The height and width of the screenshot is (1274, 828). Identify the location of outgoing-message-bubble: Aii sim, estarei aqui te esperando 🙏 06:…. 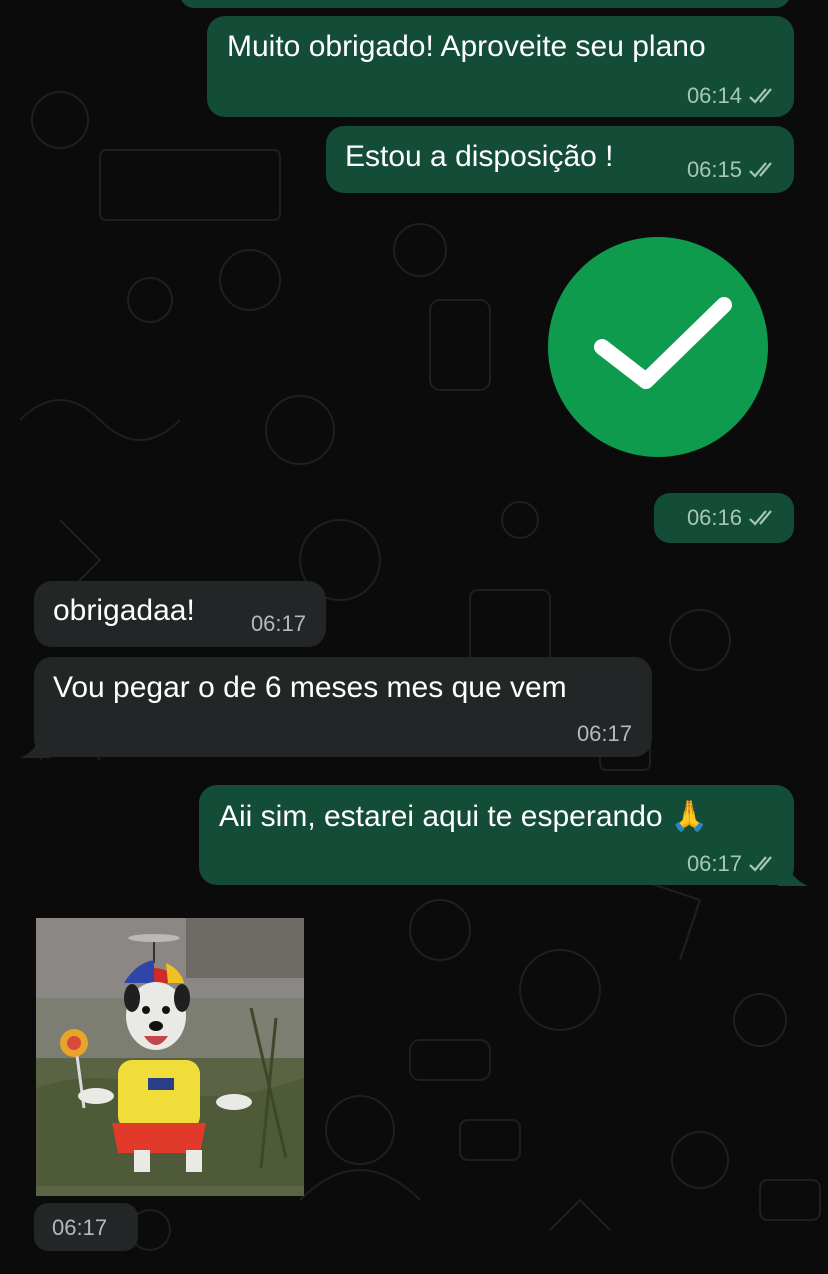
(496, 835).